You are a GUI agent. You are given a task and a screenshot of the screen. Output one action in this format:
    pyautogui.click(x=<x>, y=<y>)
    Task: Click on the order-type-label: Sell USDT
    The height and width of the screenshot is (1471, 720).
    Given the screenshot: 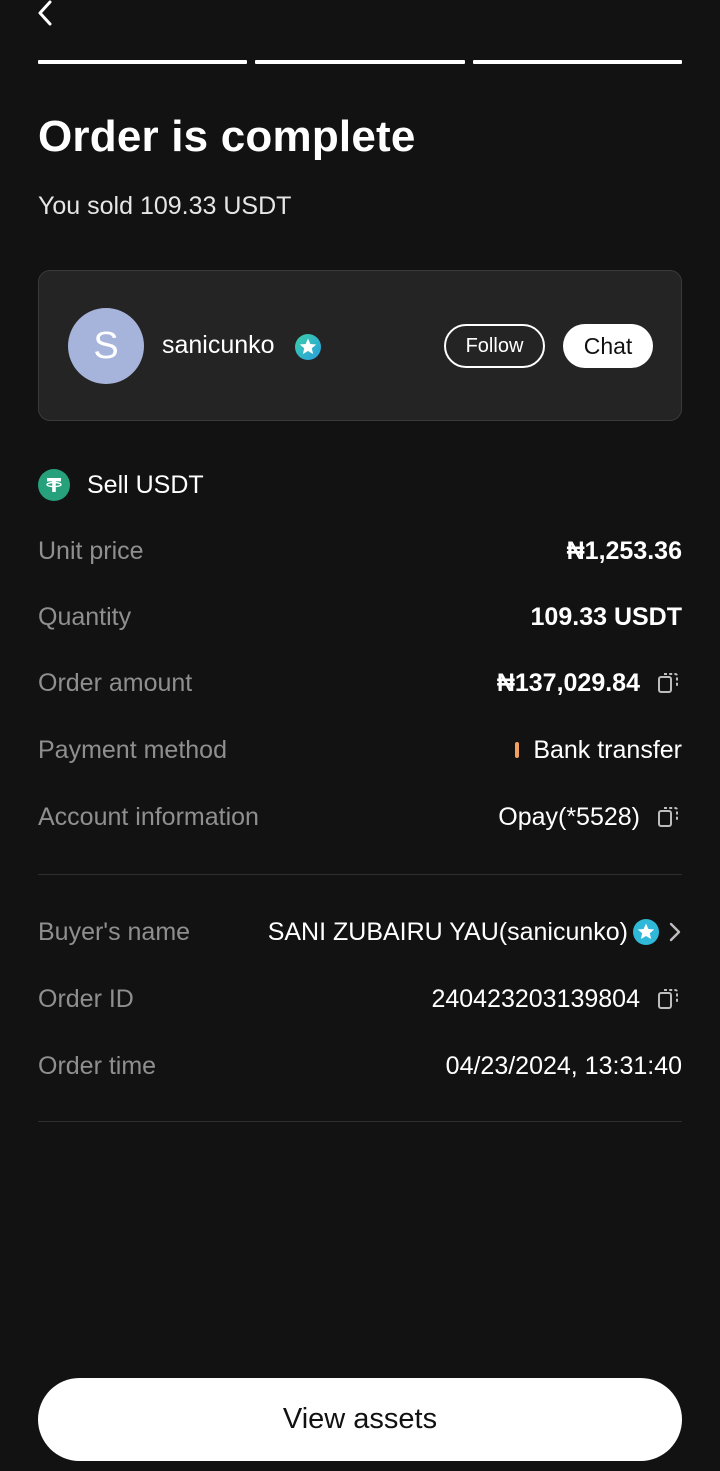 What is the action you would take?
    pyautogui.click(x=145, y=484)
    